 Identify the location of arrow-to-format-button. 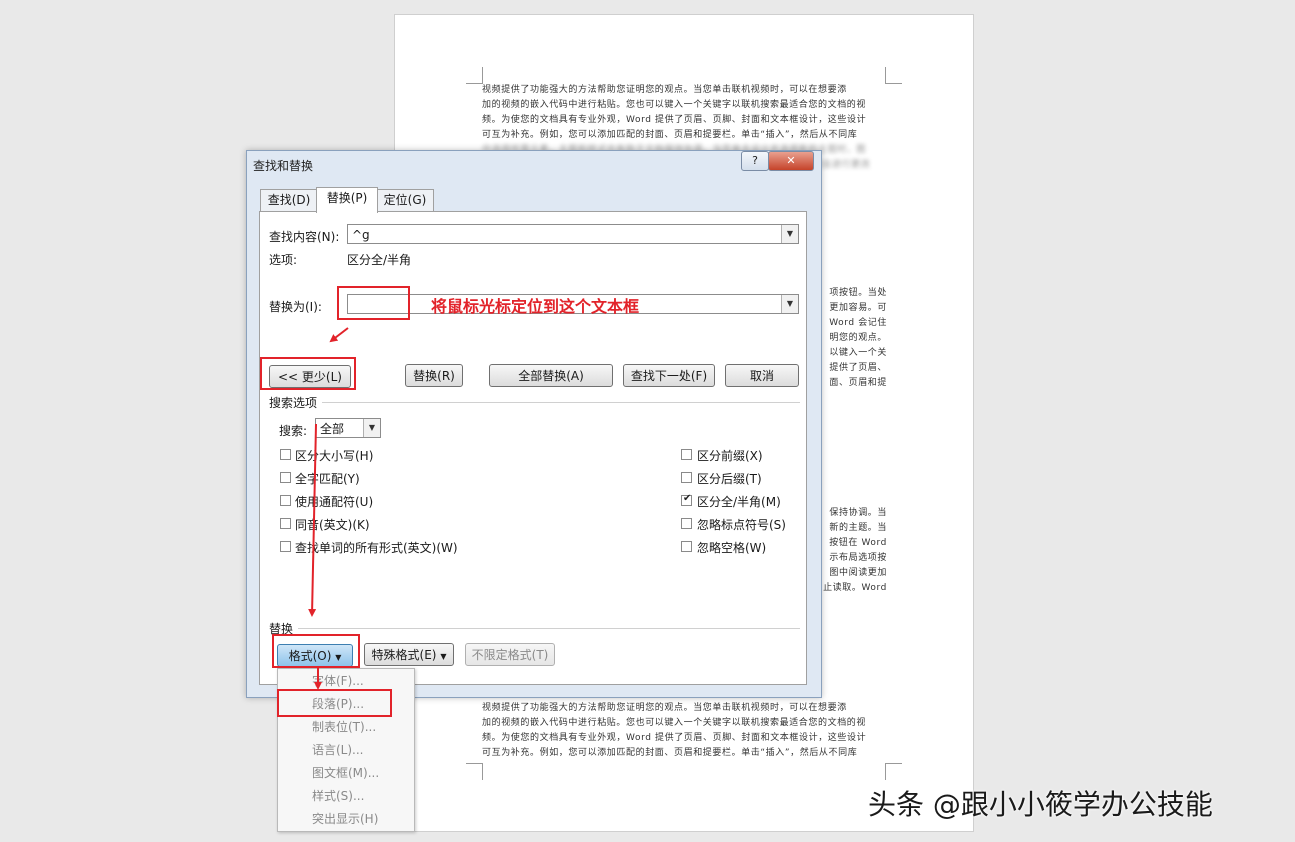
(312, 520).